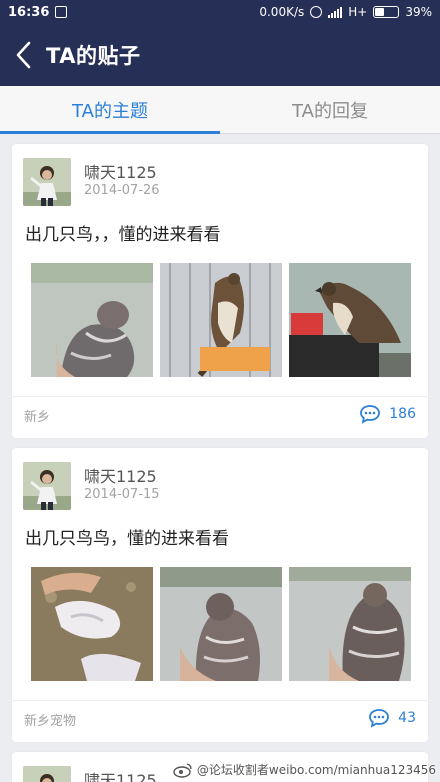 This screenshot has height=782, width=440. What do you see at coordinates (335, 12) in the screenshot?
I see `signal-icon` at bounding box center [335, 12].